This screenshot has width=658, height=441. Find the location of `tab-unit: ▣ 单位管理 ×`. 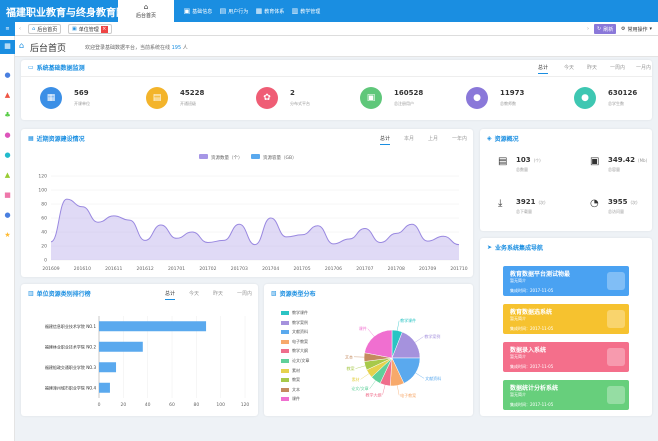

tab-unit: ▣ 单位管理 × is located at coordinates (90, 29).